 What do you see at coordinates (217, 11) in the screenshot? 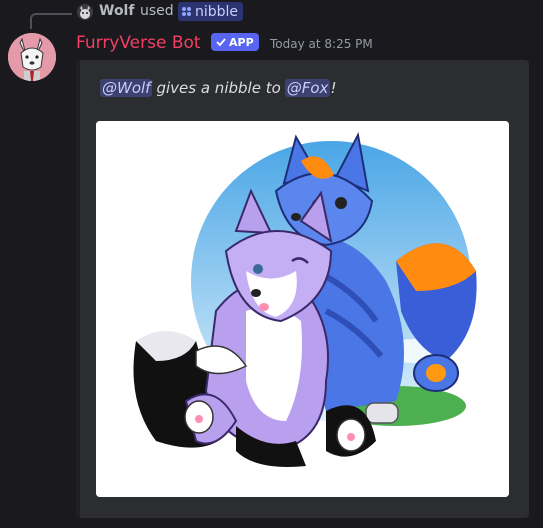
I see `command-name: nibble` at bounding box center [217, 11].